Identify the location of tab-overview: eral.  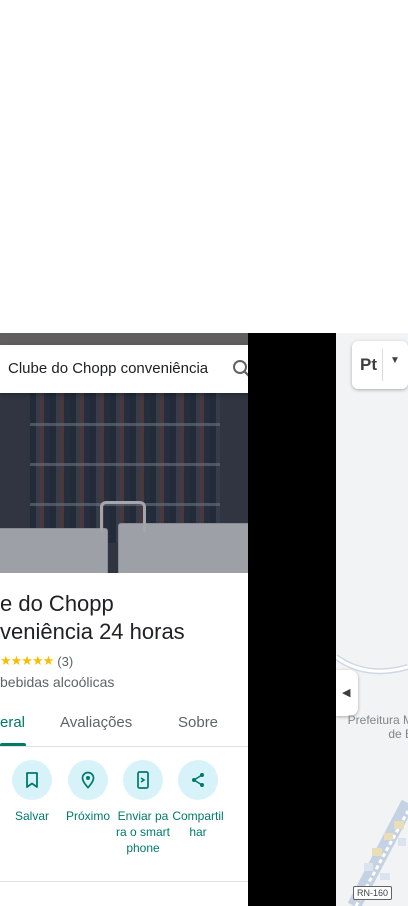
(12, 722).